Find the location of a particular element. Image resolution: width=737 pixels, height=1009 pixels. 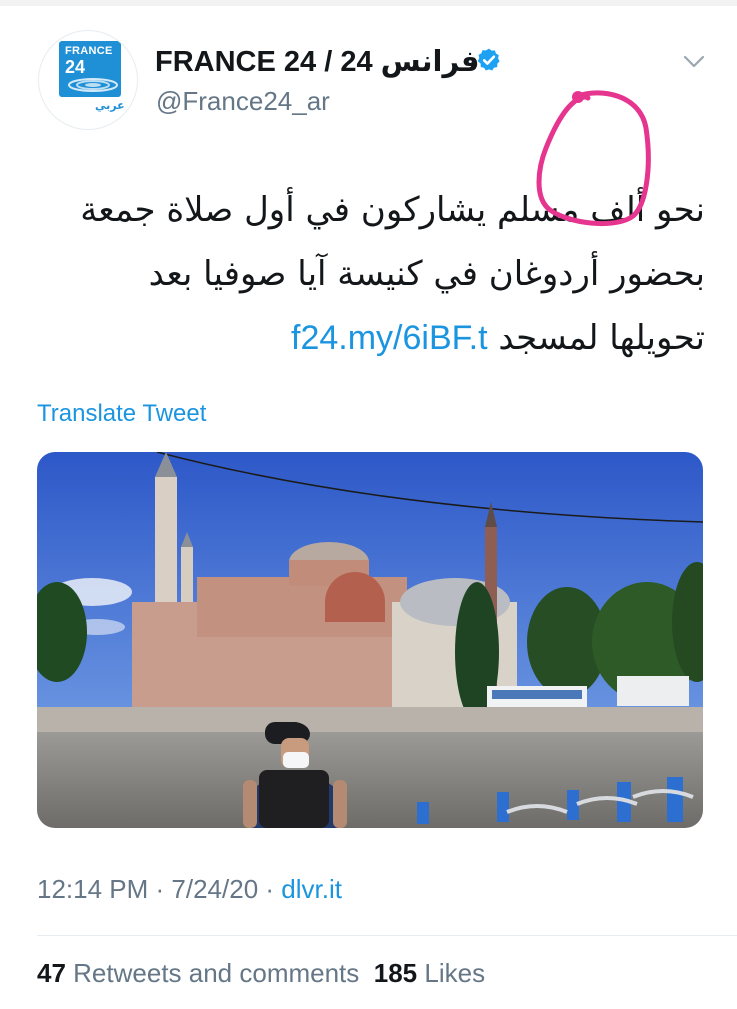

retweets-stat: 47 Retweets and comments is located at coordinates (198, 973).